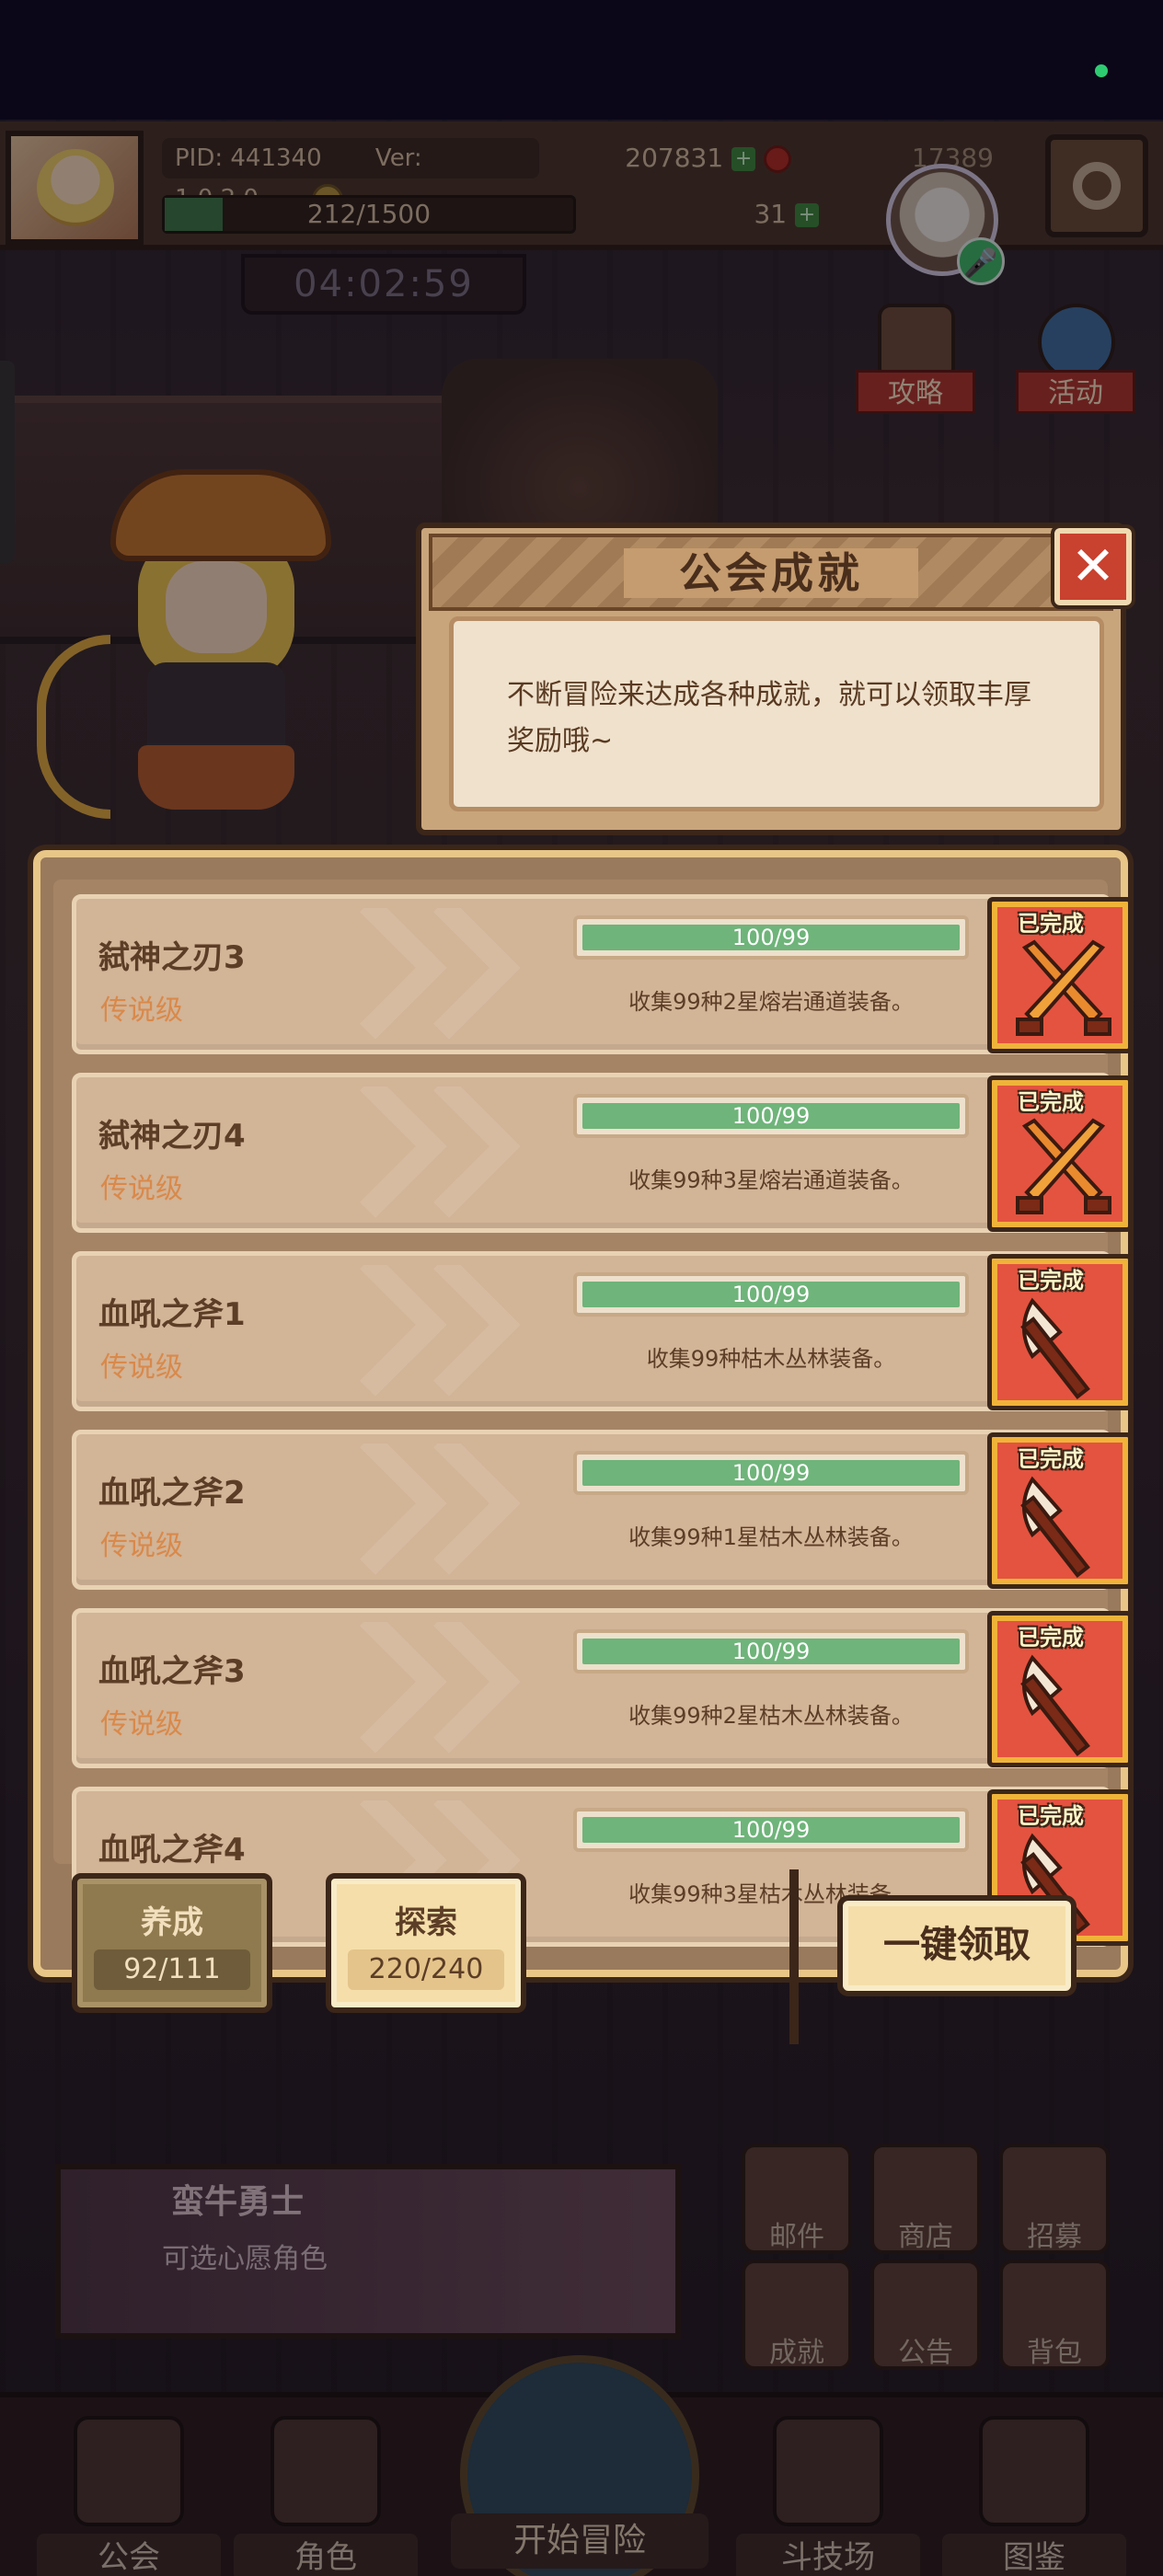  I want to click on tab-nurture-label: 养成, so click(172, 1922).